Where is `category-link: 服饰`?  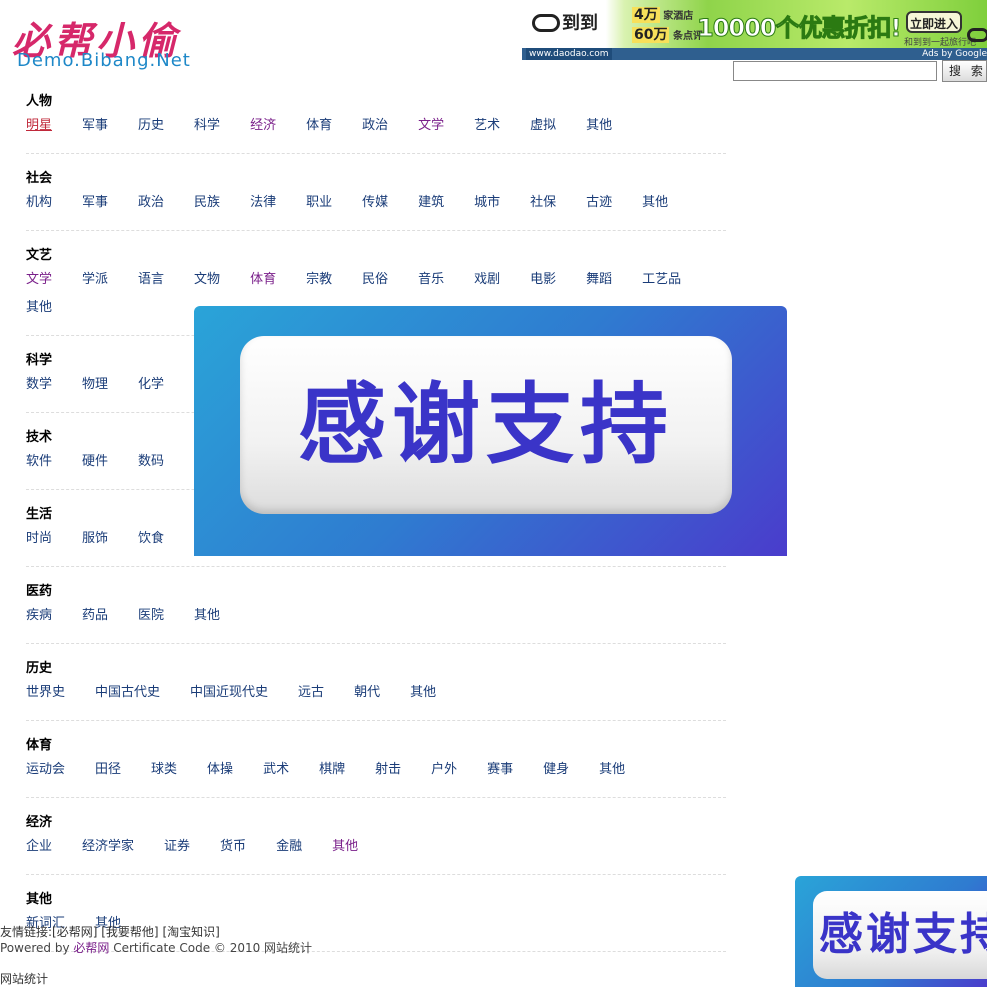
category-link: 服饰 is located at coordinates (95, 539).